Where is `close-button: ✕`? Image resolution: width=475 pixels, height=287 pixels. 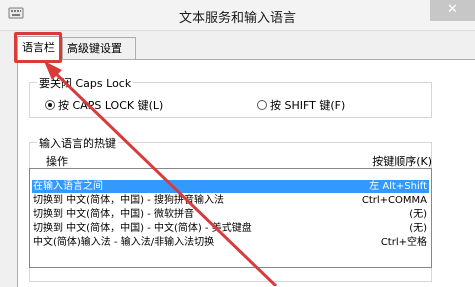 close-button: ✕ is located at coordinates (452, 10).